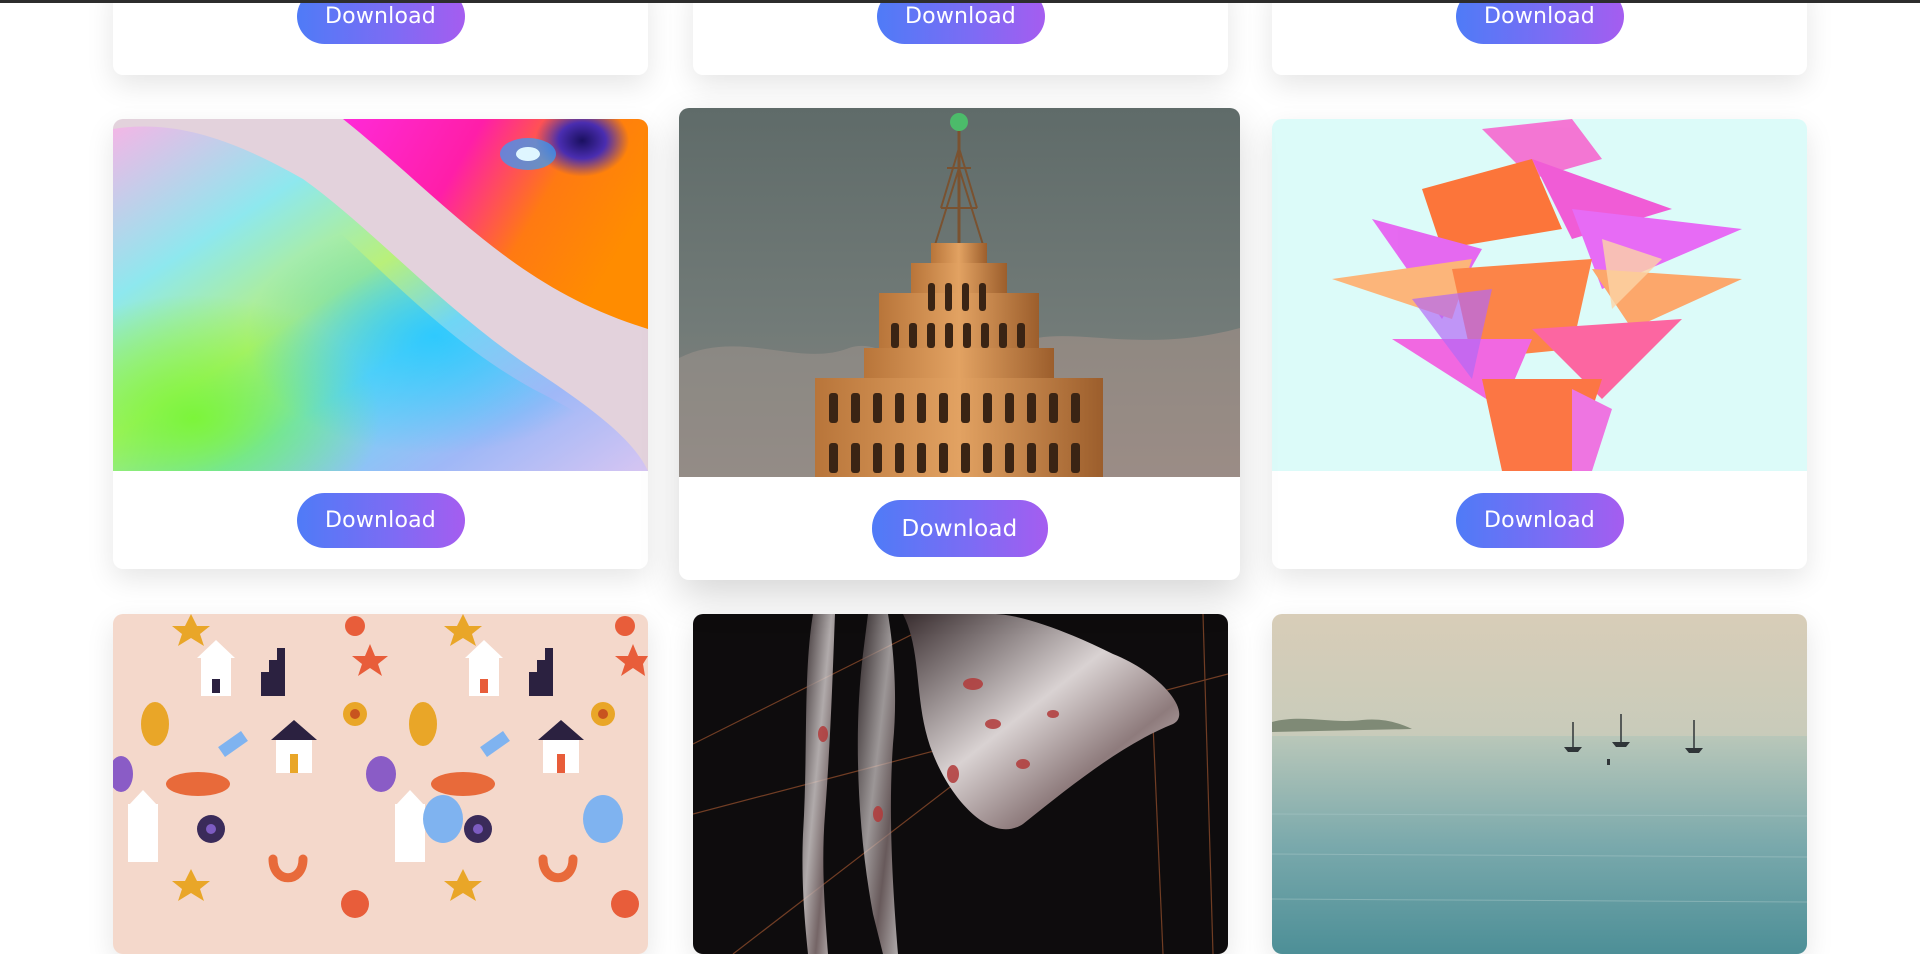  Describe the element at coordinates (959, 292) in the screenshot. I see `gallery-image-skyscraper` at that location.